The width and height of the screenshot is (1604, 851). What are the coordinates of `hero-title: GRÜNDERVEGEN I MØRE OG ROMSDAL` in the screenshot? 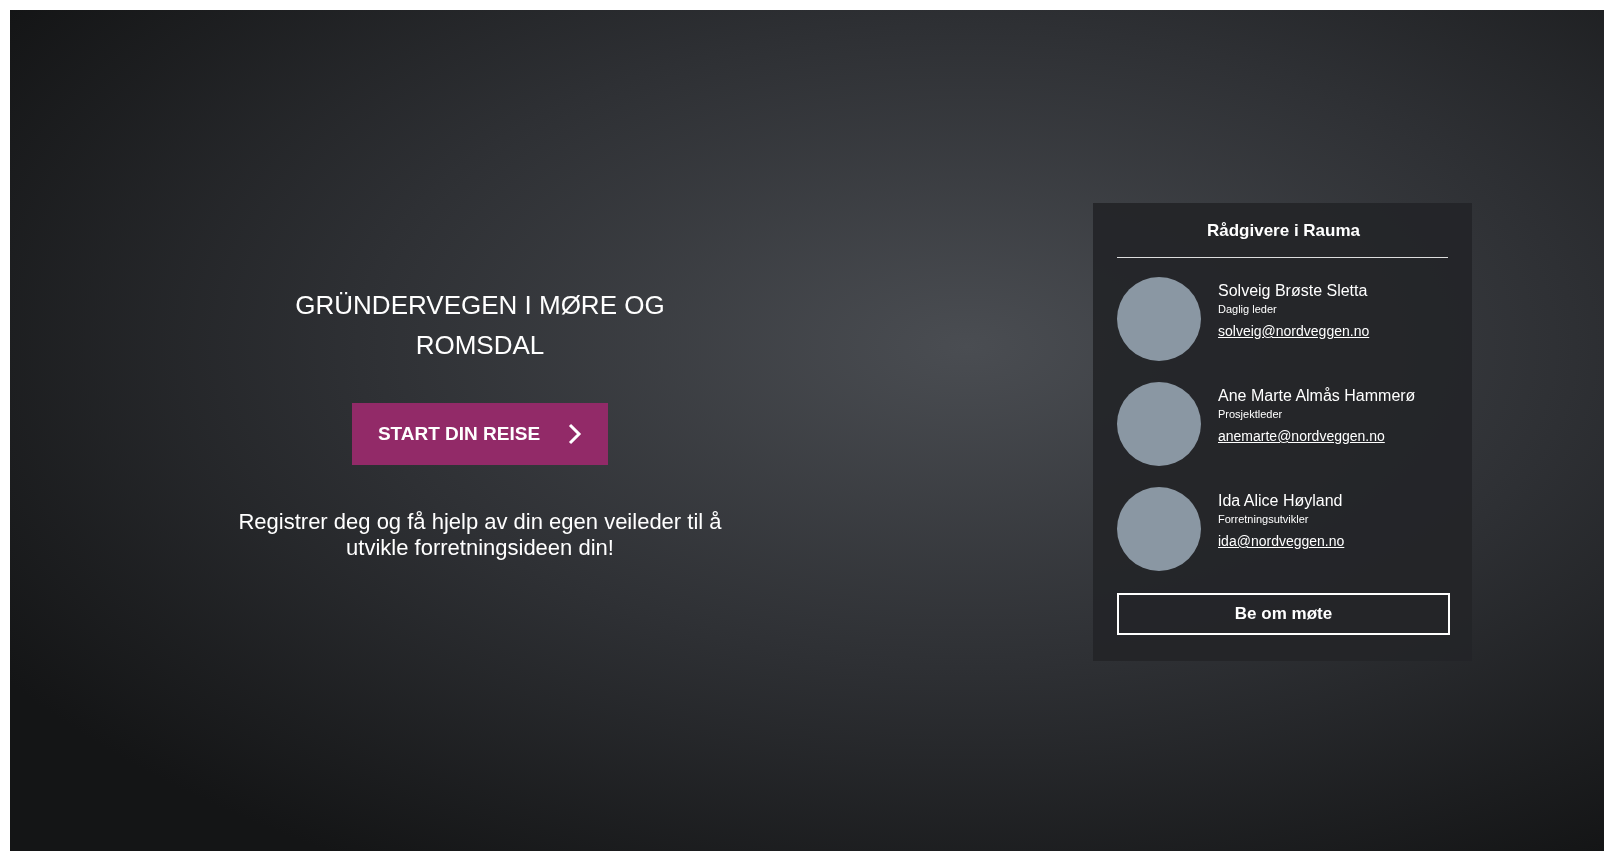 It's located at (480, 325).